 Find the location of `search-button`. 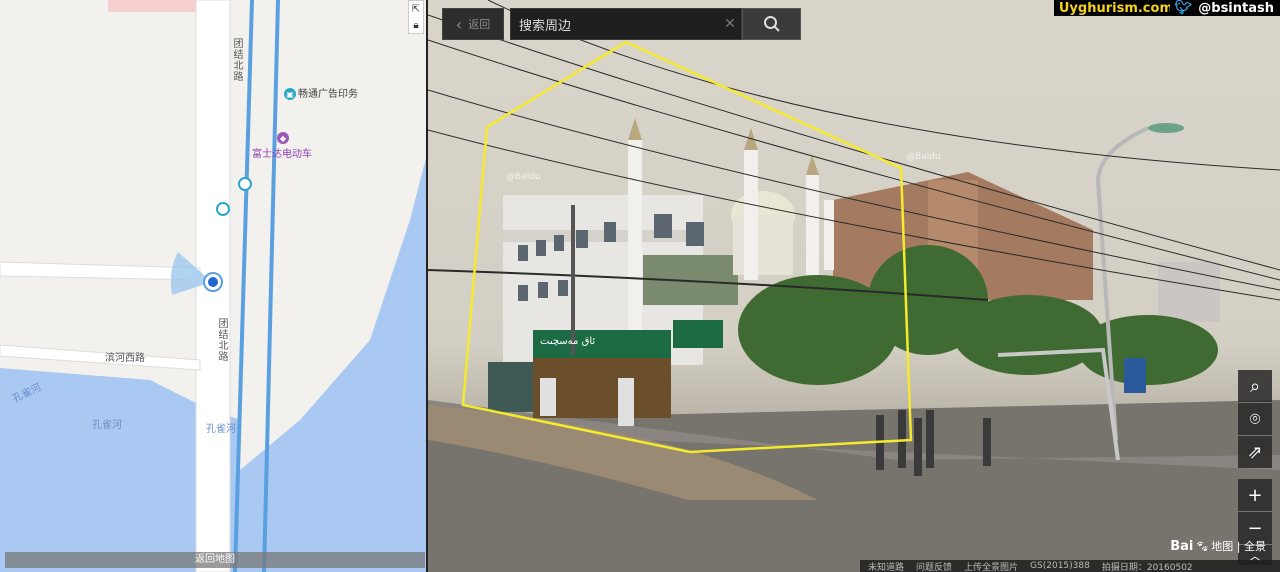

search-button is located at coordinates (771, 24).